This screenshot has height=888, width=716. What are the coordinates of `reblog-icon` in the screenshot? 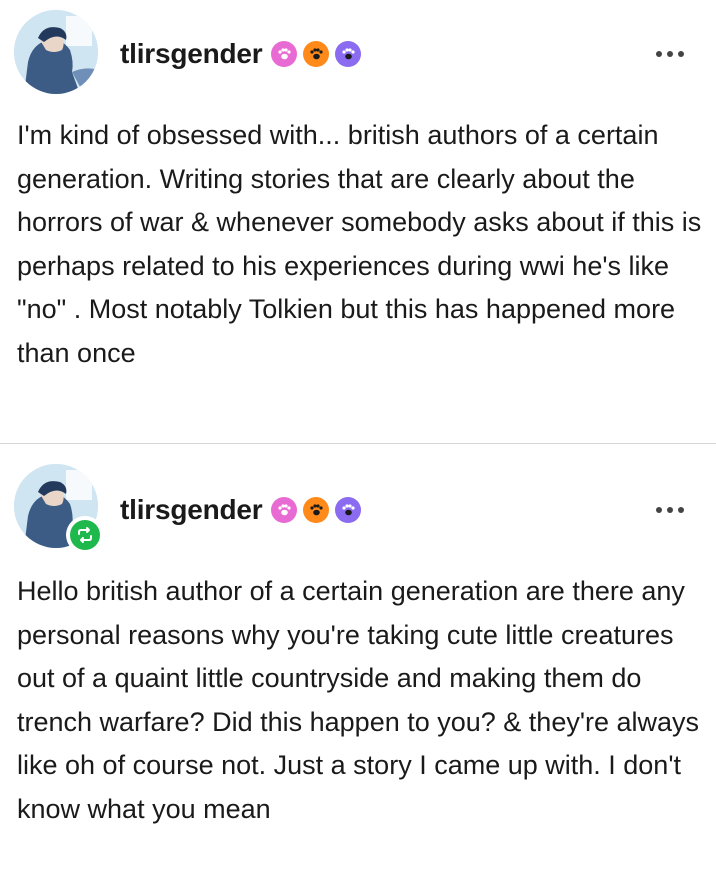 It's located at (85, 535).